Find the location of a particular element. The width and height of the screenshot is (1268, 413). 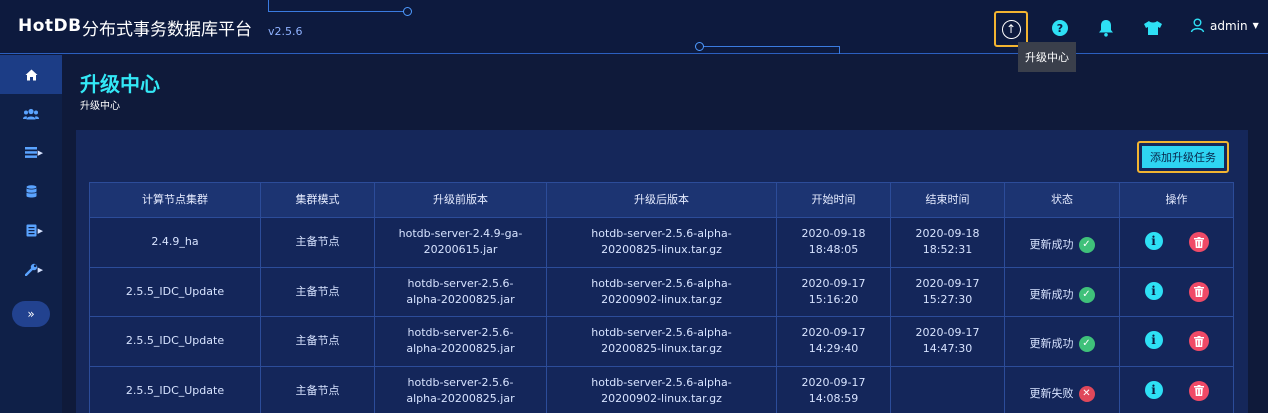

document-icon is located at coordinates (31, 230).